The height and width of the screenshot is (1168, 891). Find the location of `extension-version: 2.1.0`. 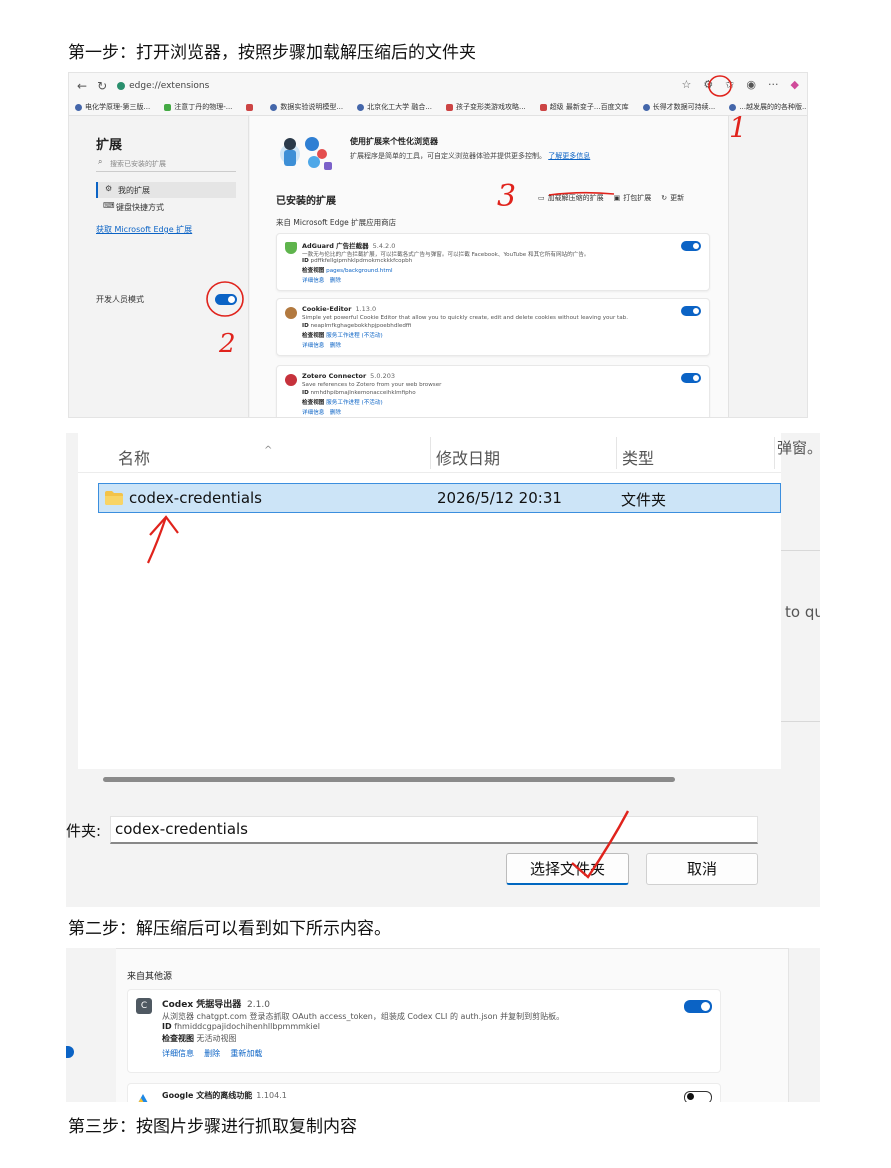

extension-version: 2.1.0 is located at coordinates (258, 1005).